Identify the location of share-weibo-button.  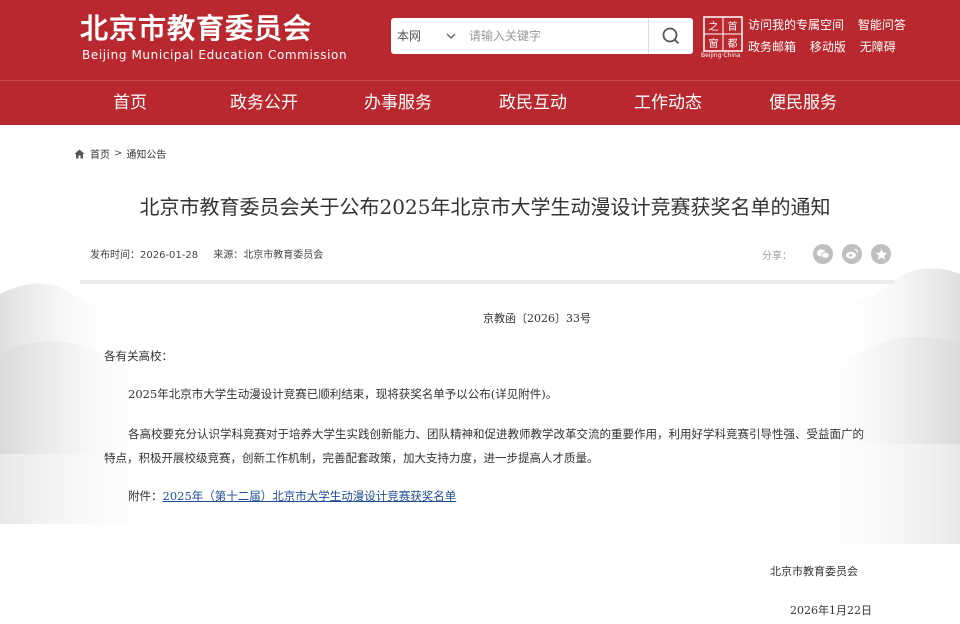
(852, 254).